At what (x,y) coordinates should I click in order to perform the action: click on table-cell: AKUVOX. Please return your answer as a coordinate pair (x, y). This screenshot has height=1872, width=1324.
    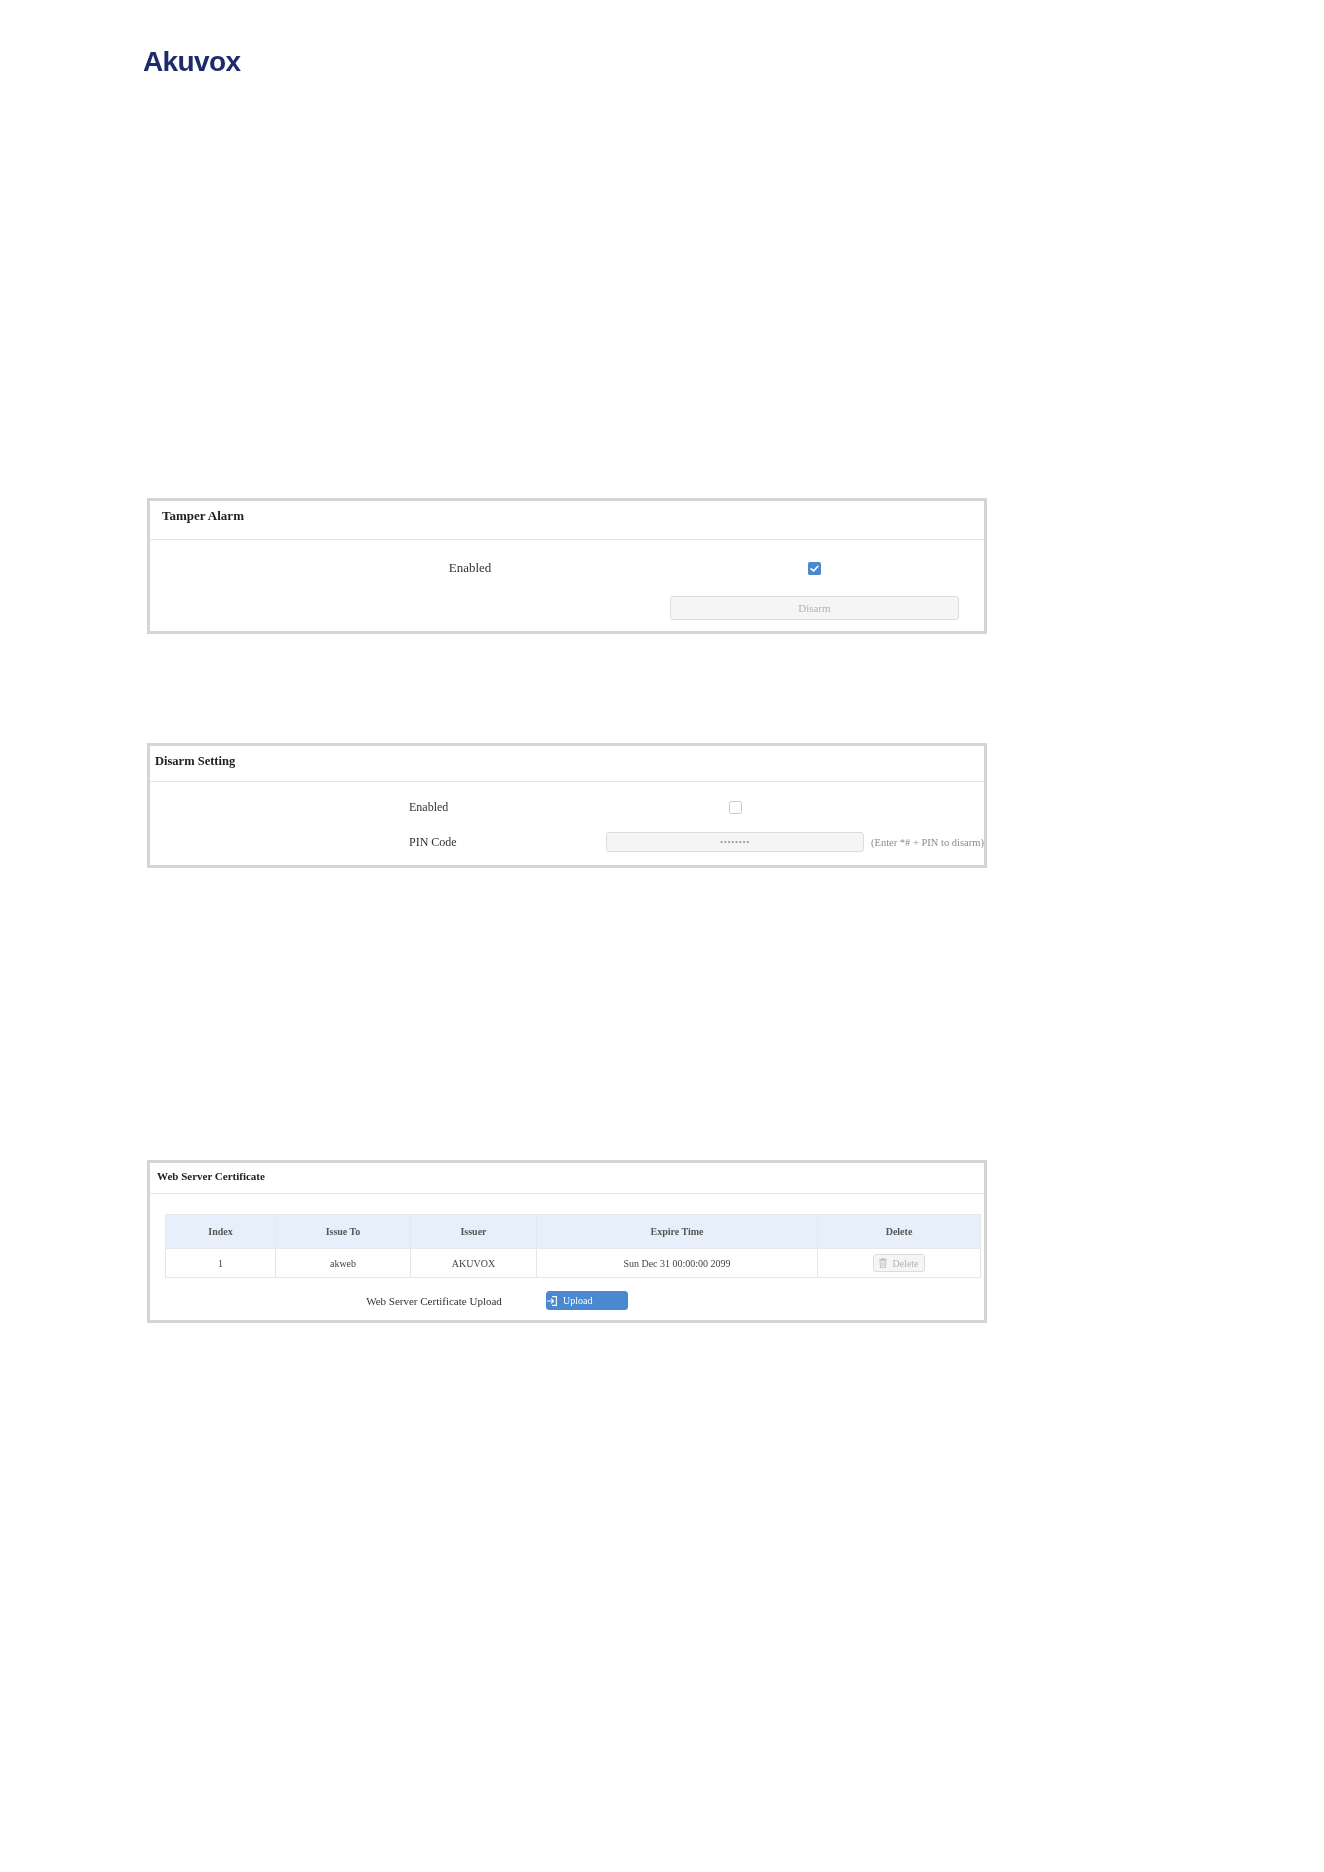
    Looking at the image, I should click on (473, 1263).